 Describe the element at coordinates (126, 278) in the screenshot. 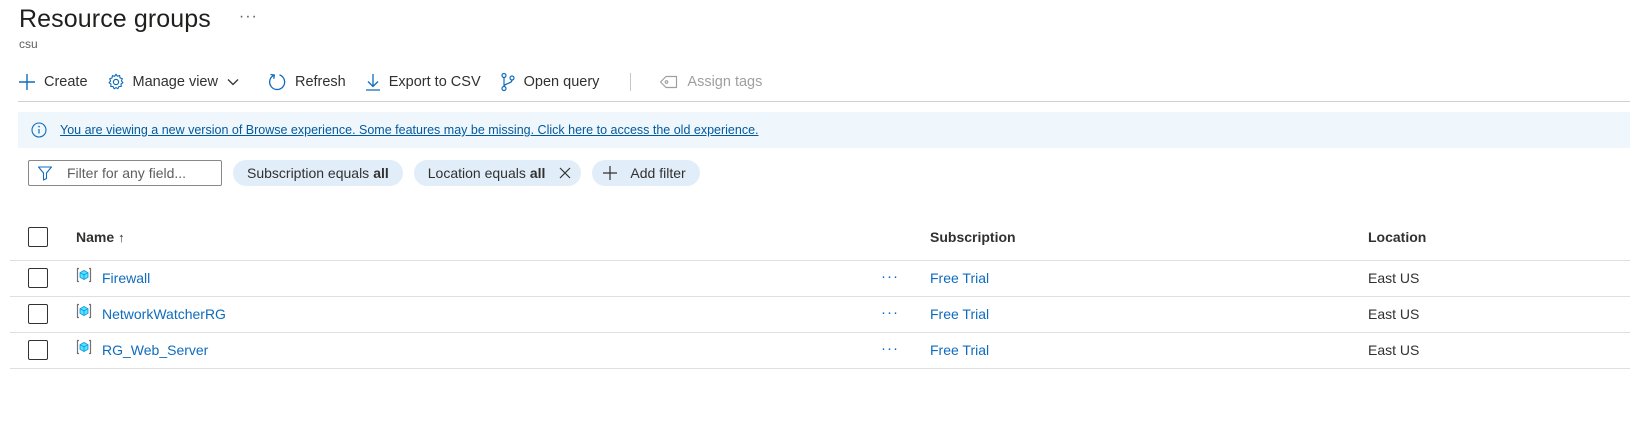

I see `resource-group-name-link: Firewall` at that location.